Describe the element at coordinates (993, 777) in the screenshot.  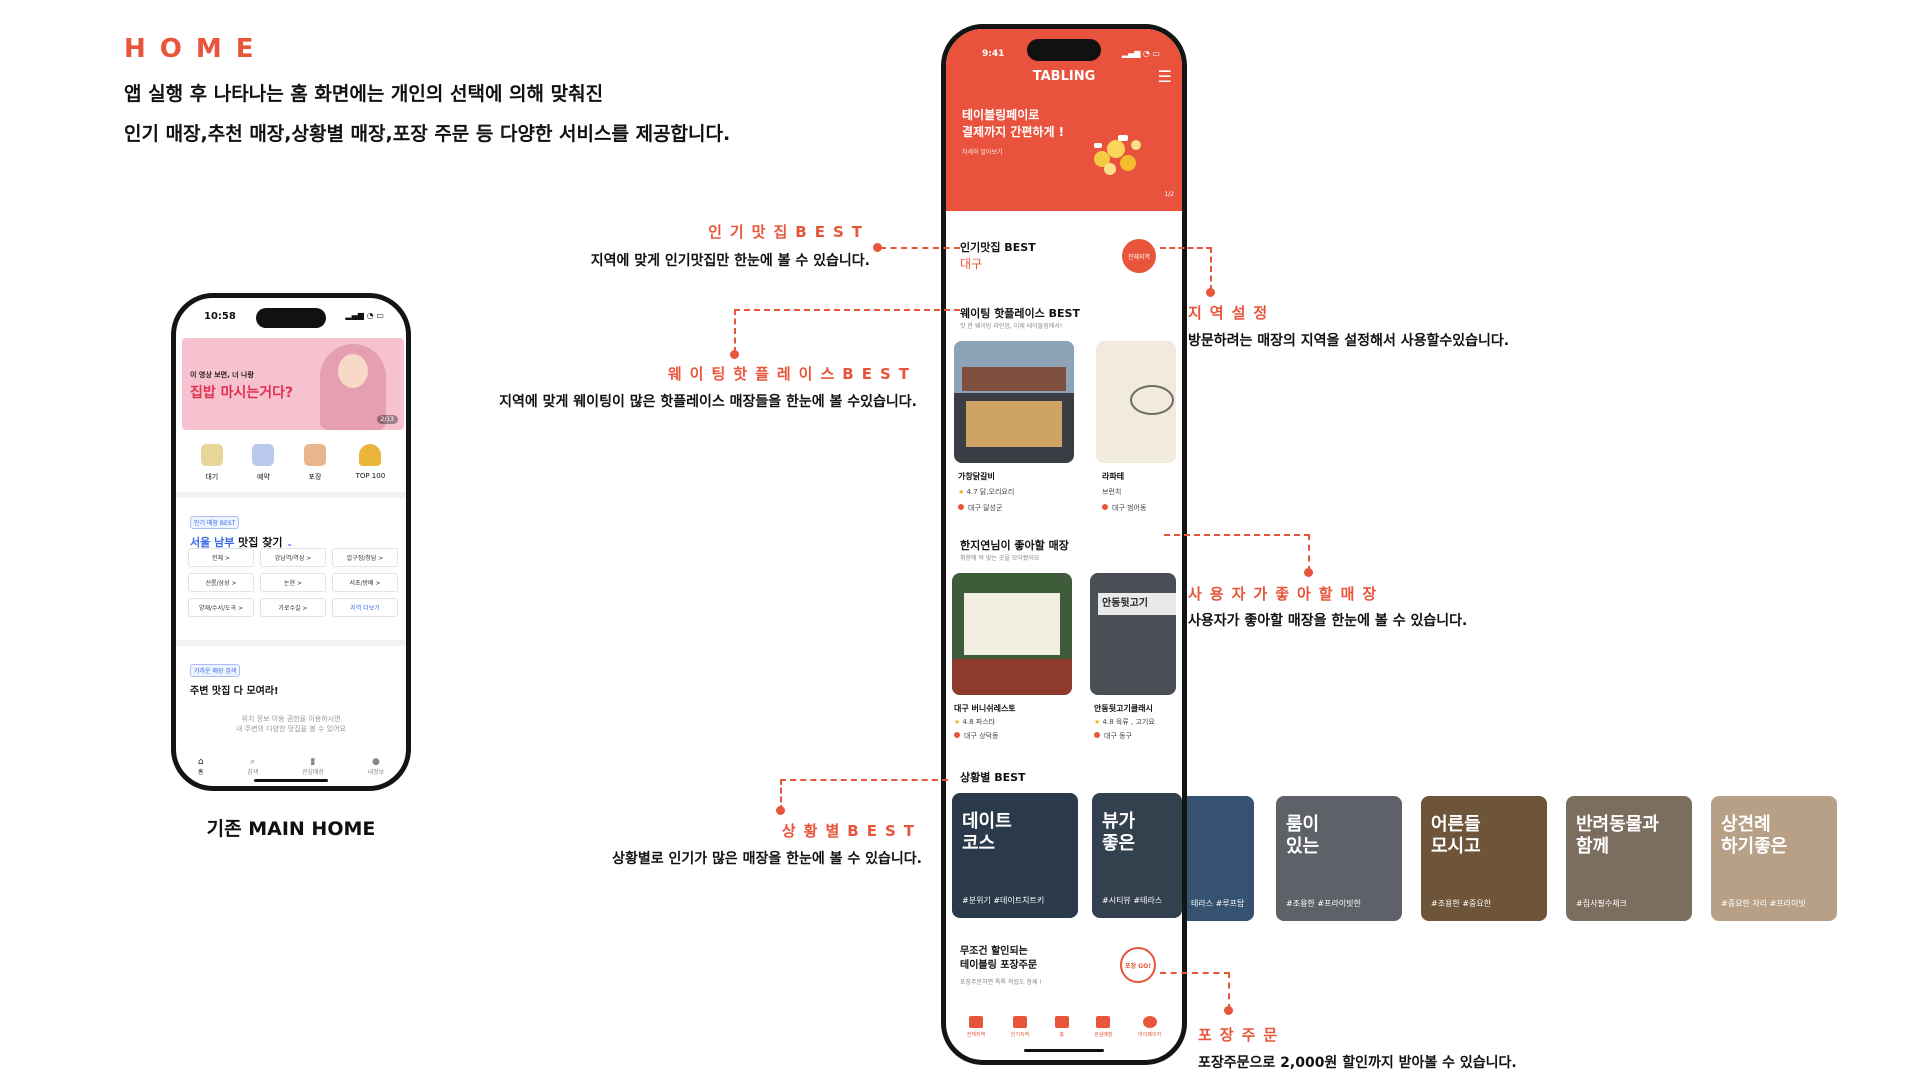
I see `situation-title: 상황별 BEST` at that location.